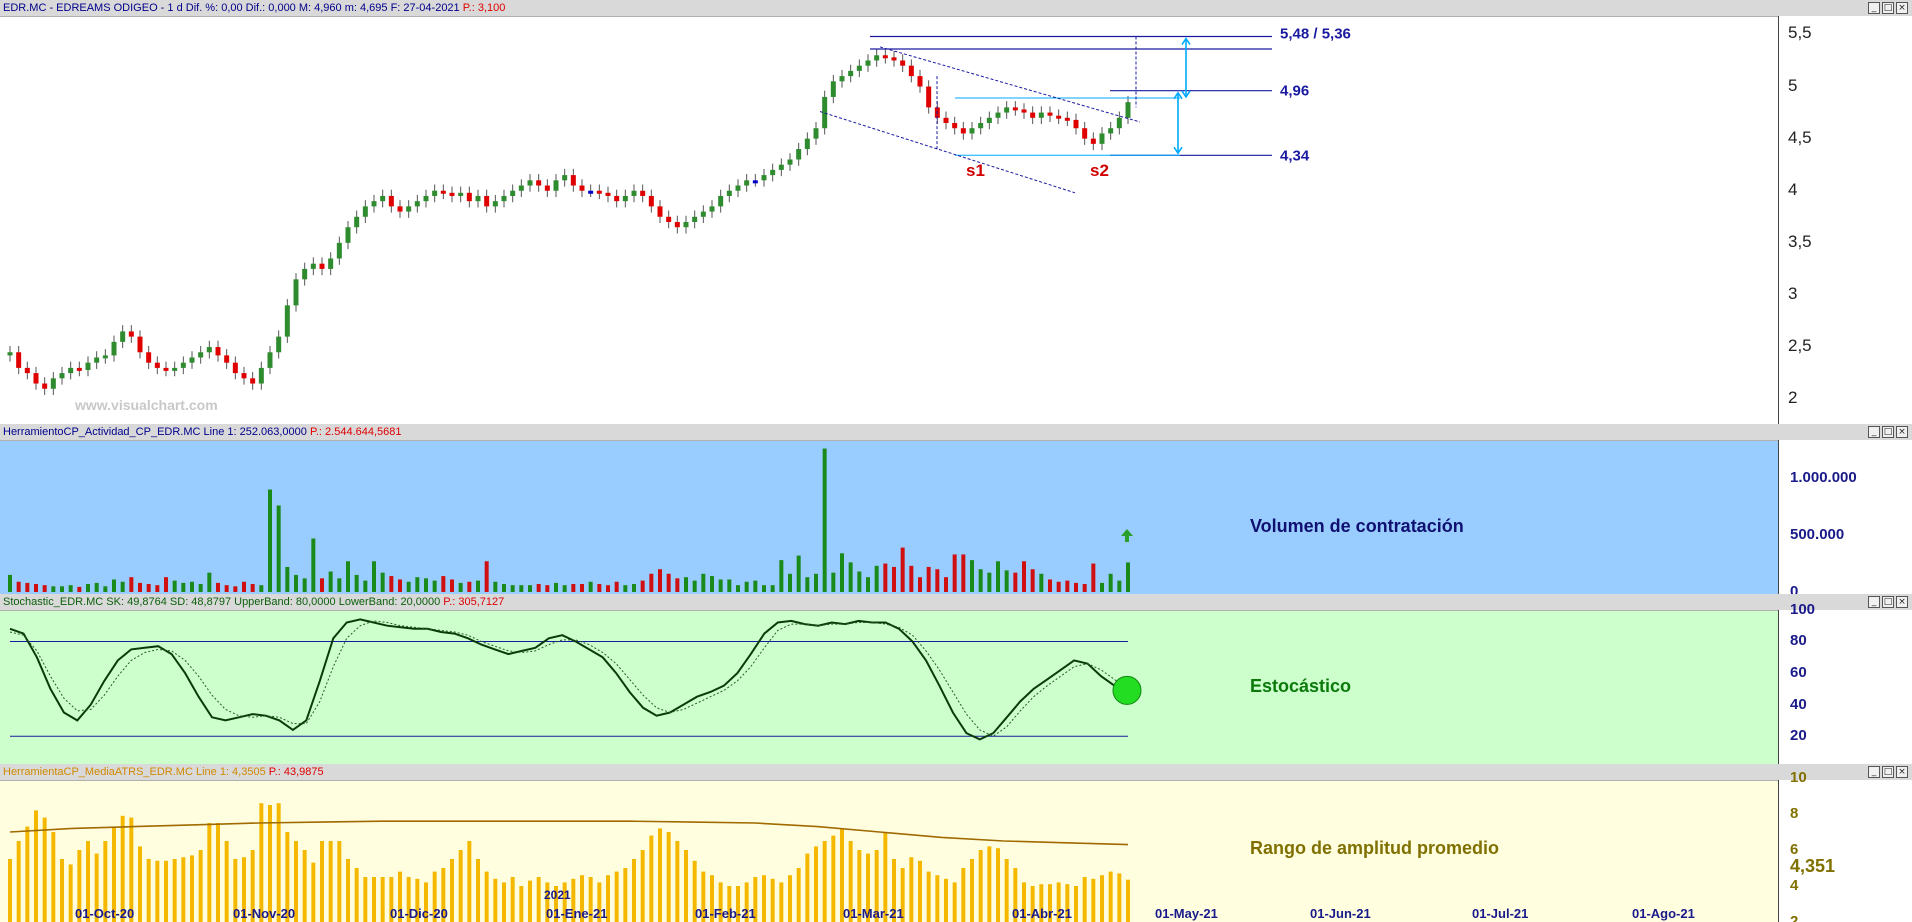 Image resolution: width=1912 pixels, height=922 pixels. I want to click on up-arrow-icon, so click(1127, 535).